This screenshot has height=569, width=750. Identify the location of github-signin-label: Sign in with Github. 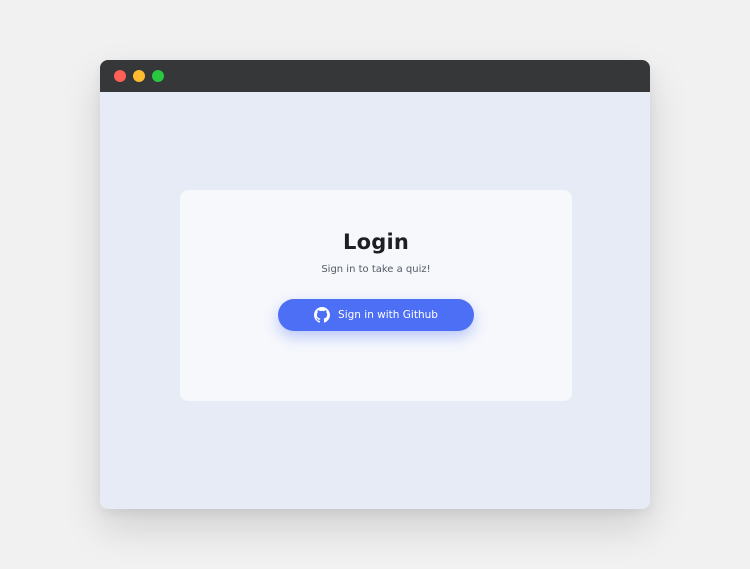
(388, 315).